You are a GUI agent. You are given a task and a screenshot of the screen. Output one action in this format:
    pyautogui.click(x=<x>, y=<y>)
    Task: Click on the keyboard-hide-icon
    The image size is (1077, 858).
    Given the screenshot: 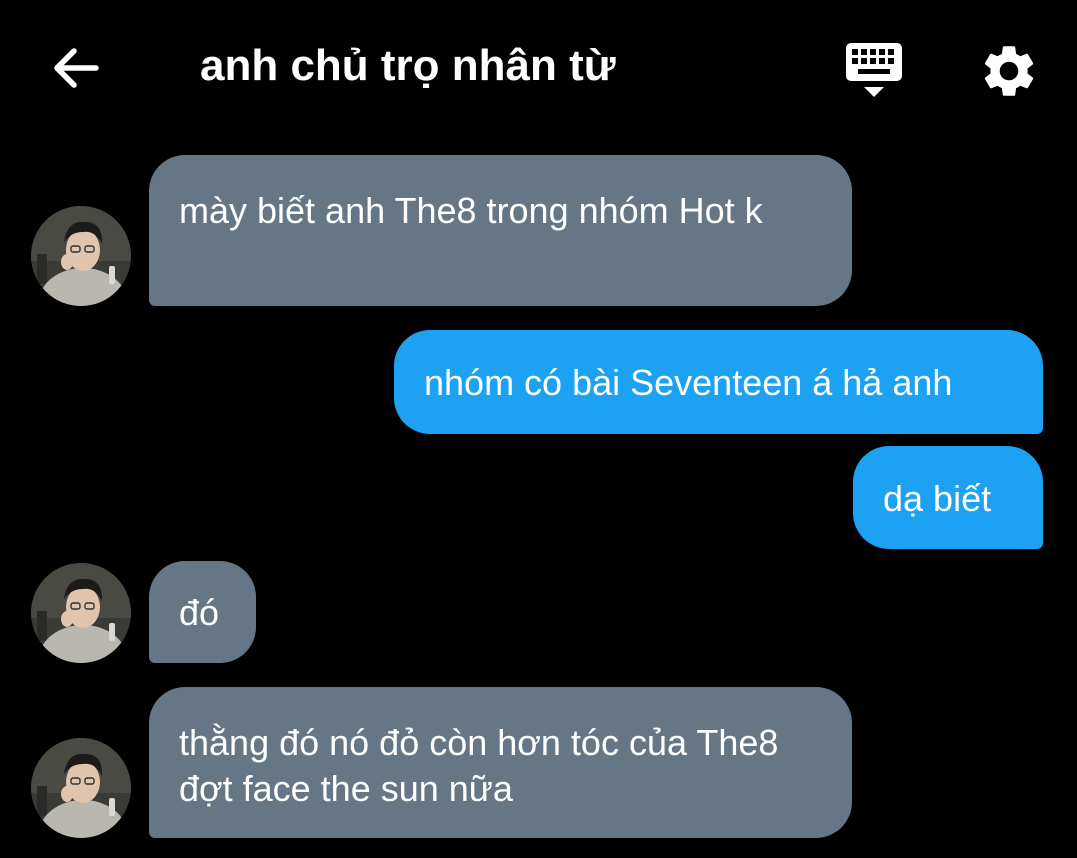 What is the action you would take?
    pyautogui.click(x=874, y=70)
    